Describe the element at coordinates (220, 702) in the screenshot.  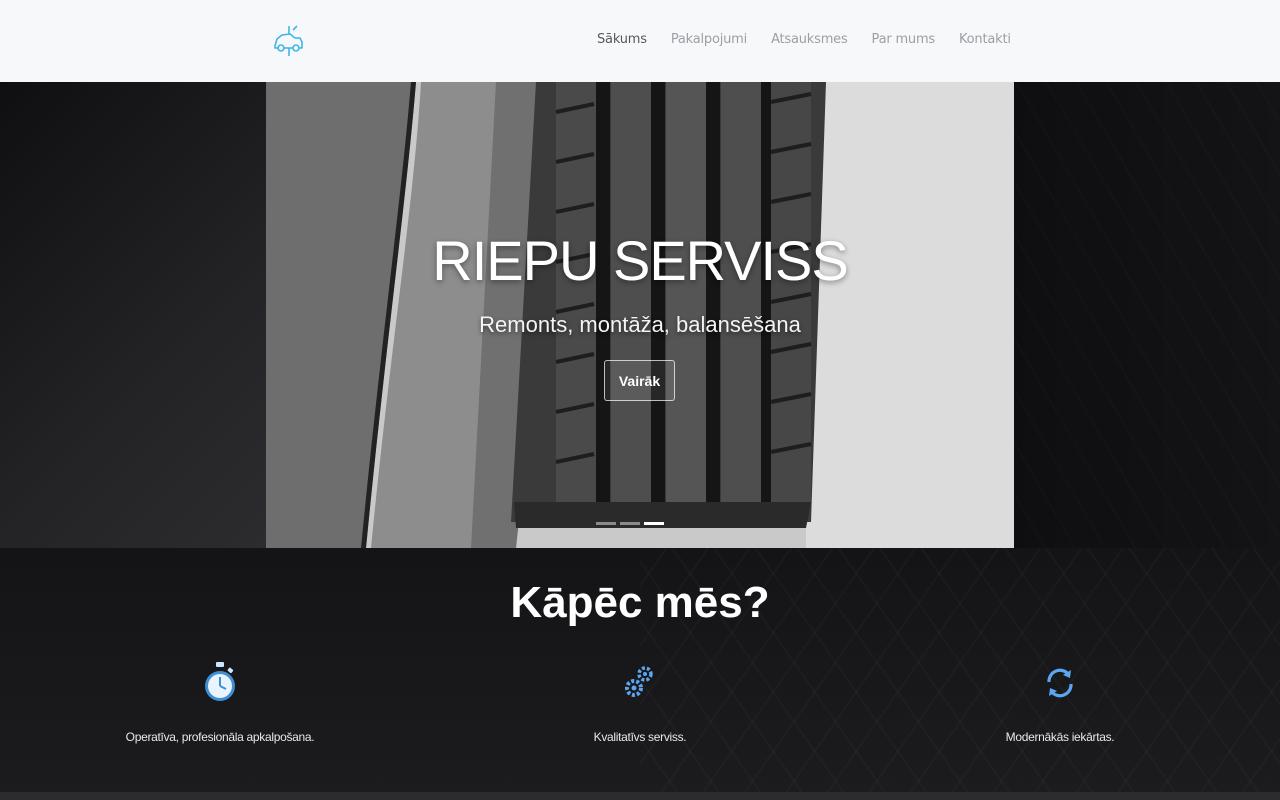
I see `feature-item: Operatīva, profesionāla apkalpošana.` at that location.